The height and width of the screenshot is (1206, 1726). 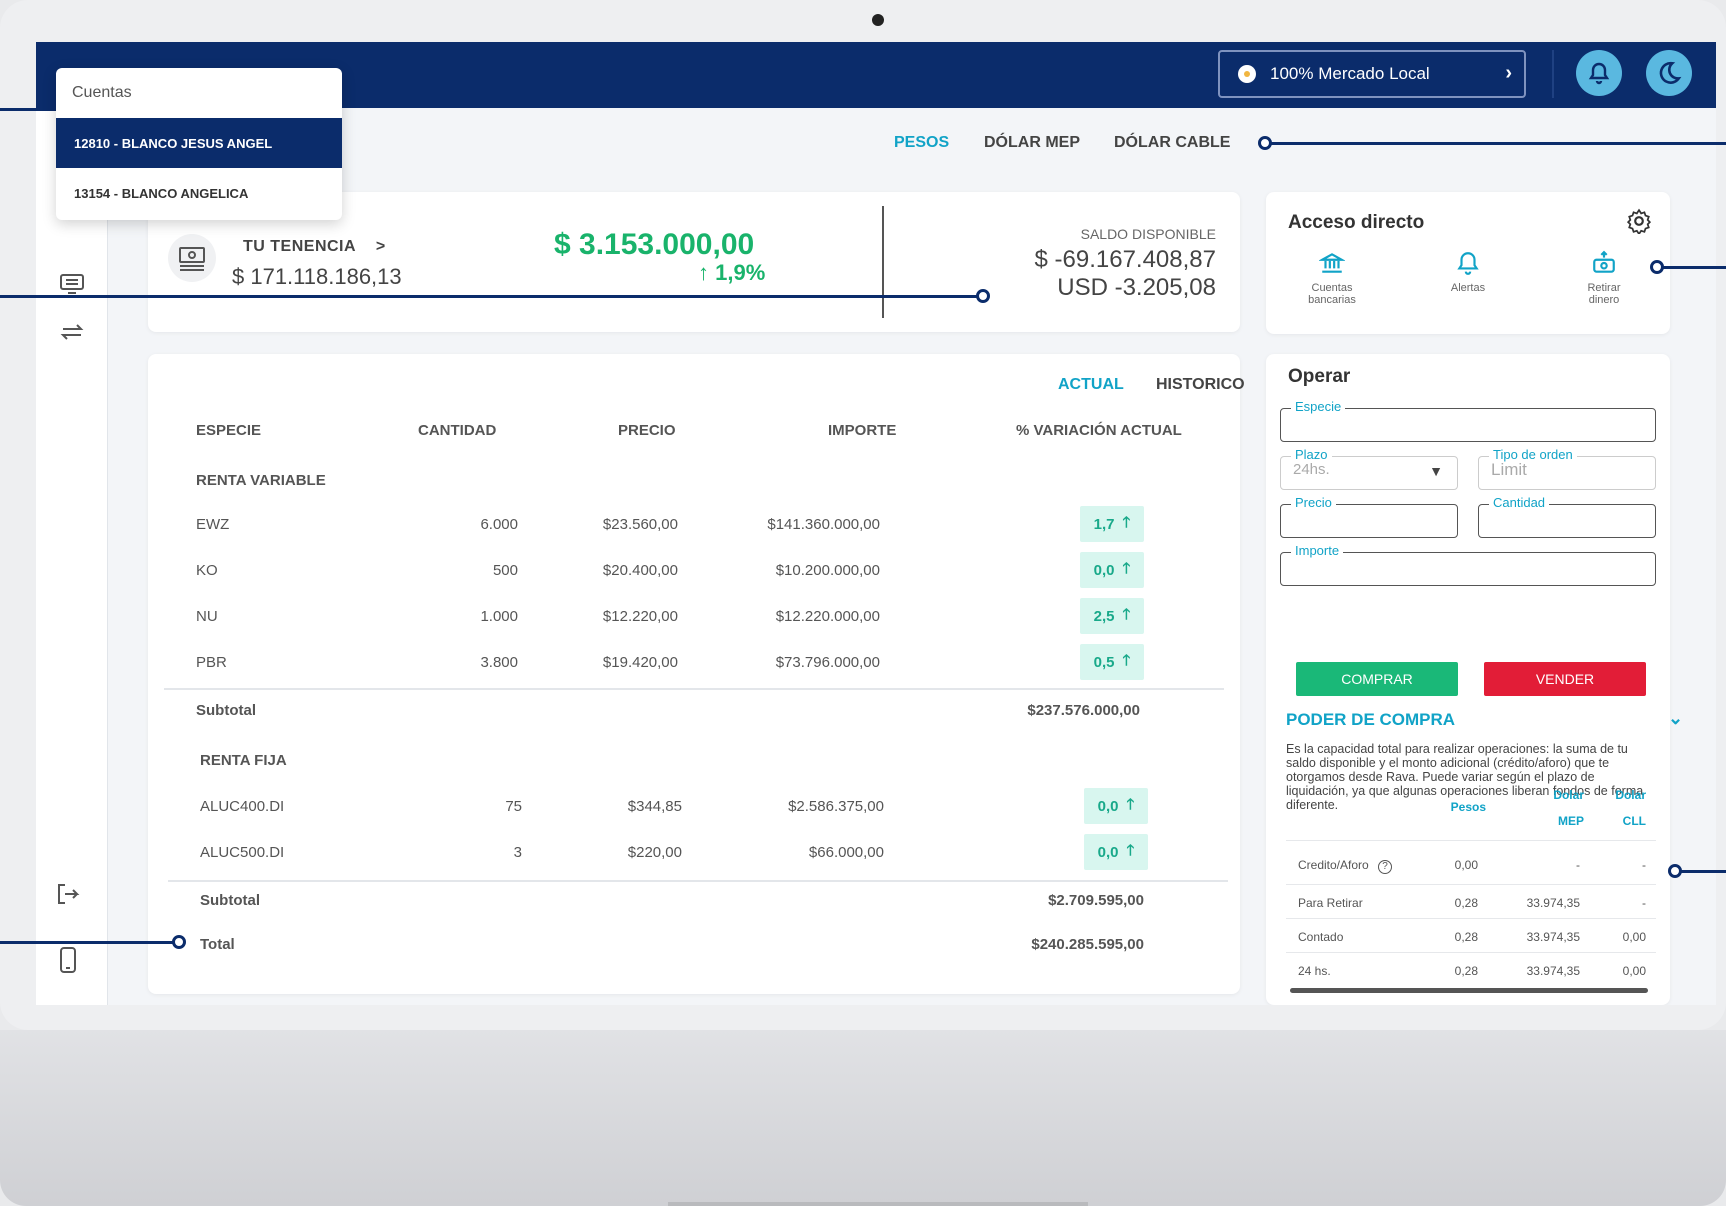 What do you see at coordinates (1125, 259) in the screenshot?
I see `saldo-ars: $ -69.167.408,87` at bounding box center [1125, 259].